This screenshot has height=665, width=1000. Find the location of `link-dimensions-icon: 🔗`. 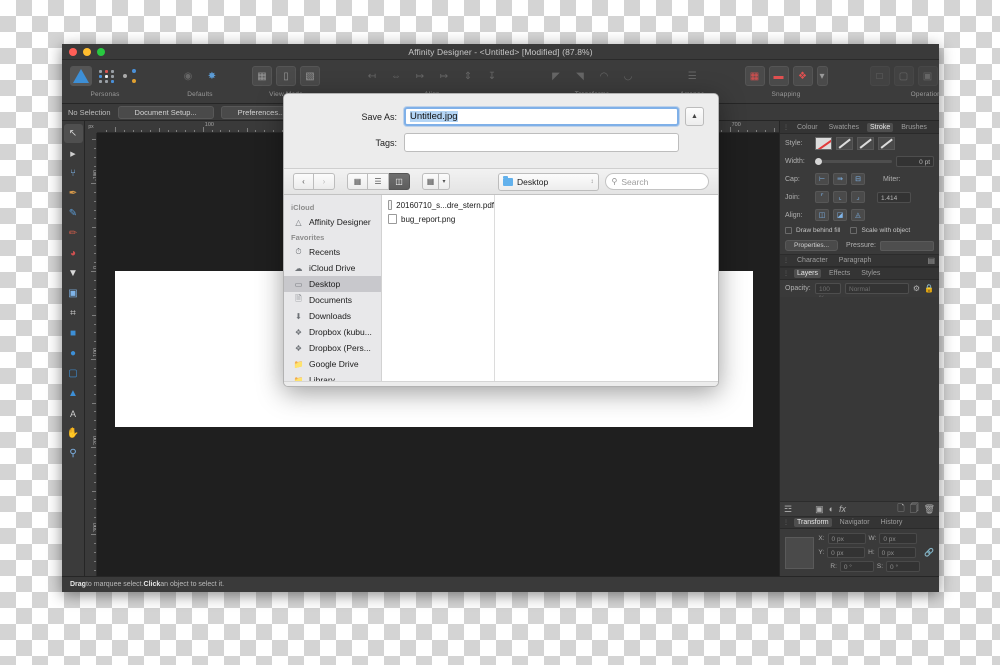

link-dimensions-icon: 🔗 is located at coordinates (929, 552).